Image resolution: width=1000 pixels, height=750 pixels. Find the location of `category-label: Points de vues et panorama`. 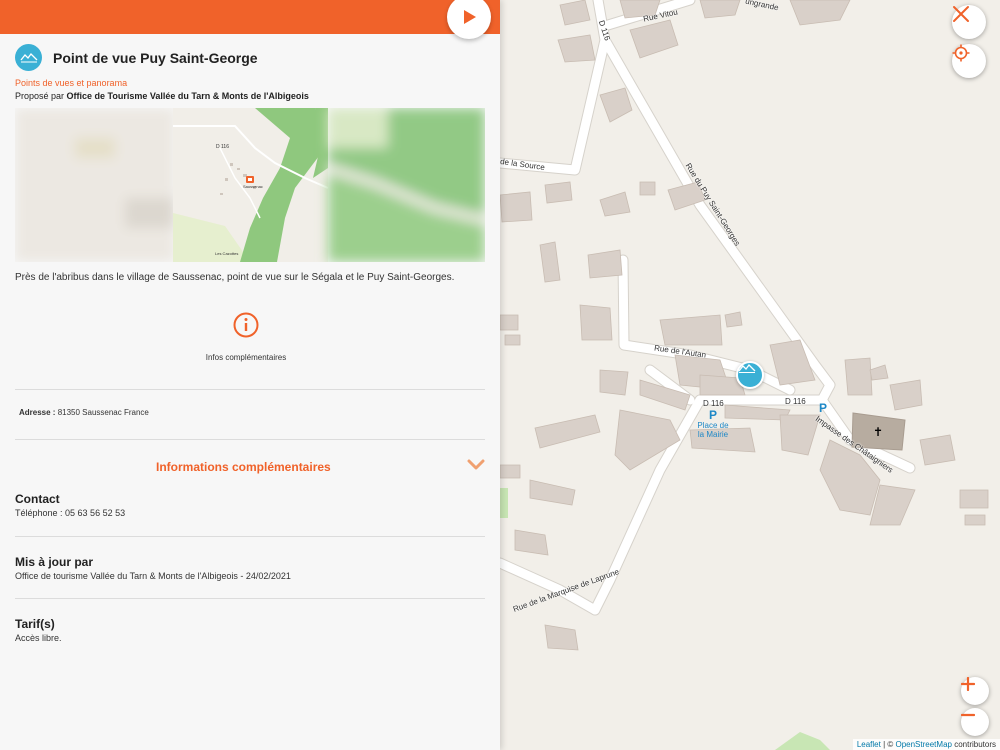

category-label: Points de vues et panorama is located at coordinates (71, 83).